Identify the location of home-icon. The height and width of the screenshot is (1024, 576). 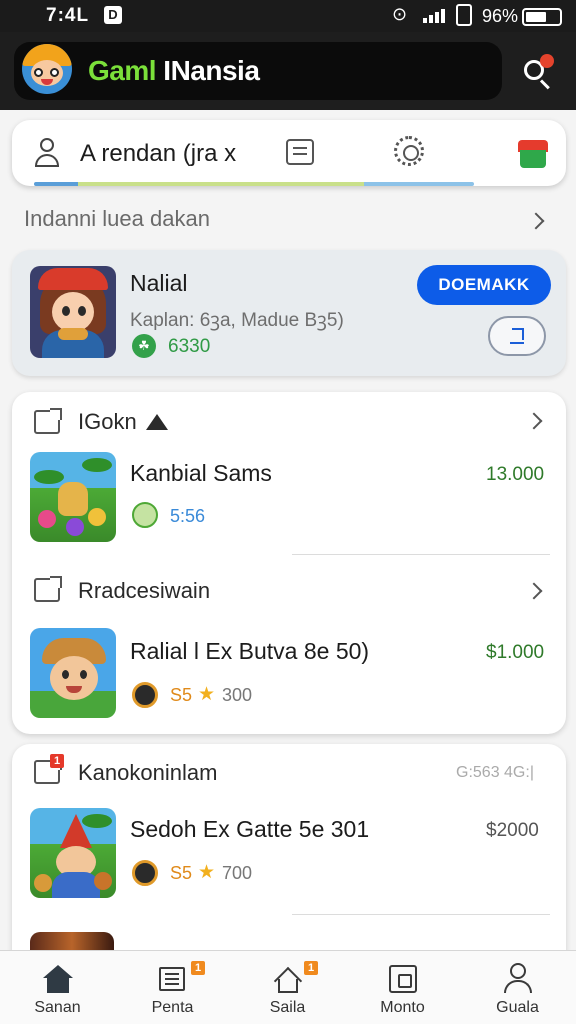
(58, 979).